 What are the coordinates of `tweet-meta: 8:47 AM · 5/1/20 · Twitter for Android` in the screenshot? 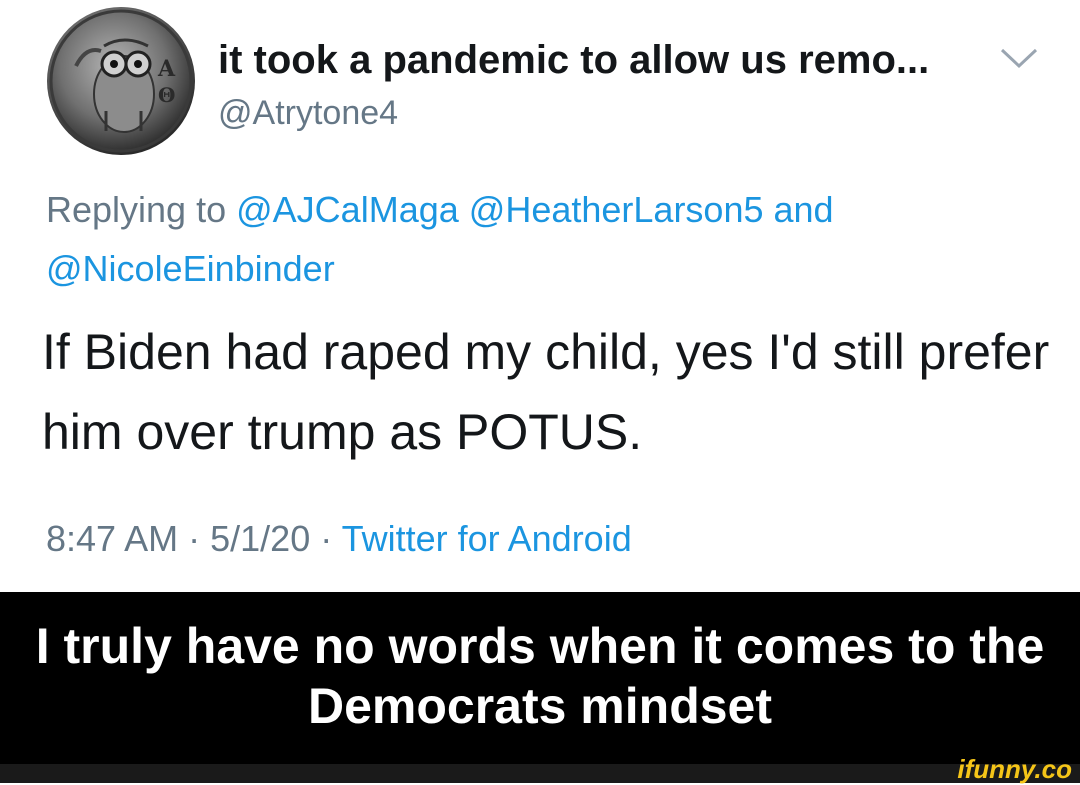 It's located at (339, 539).